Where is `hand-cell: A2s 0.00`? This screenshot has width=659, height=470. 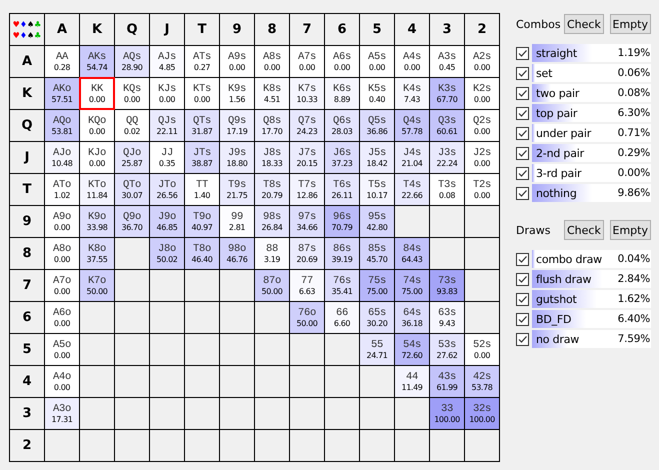 hand-cell: A2s 0.00 is located at coordinates (482, 61).